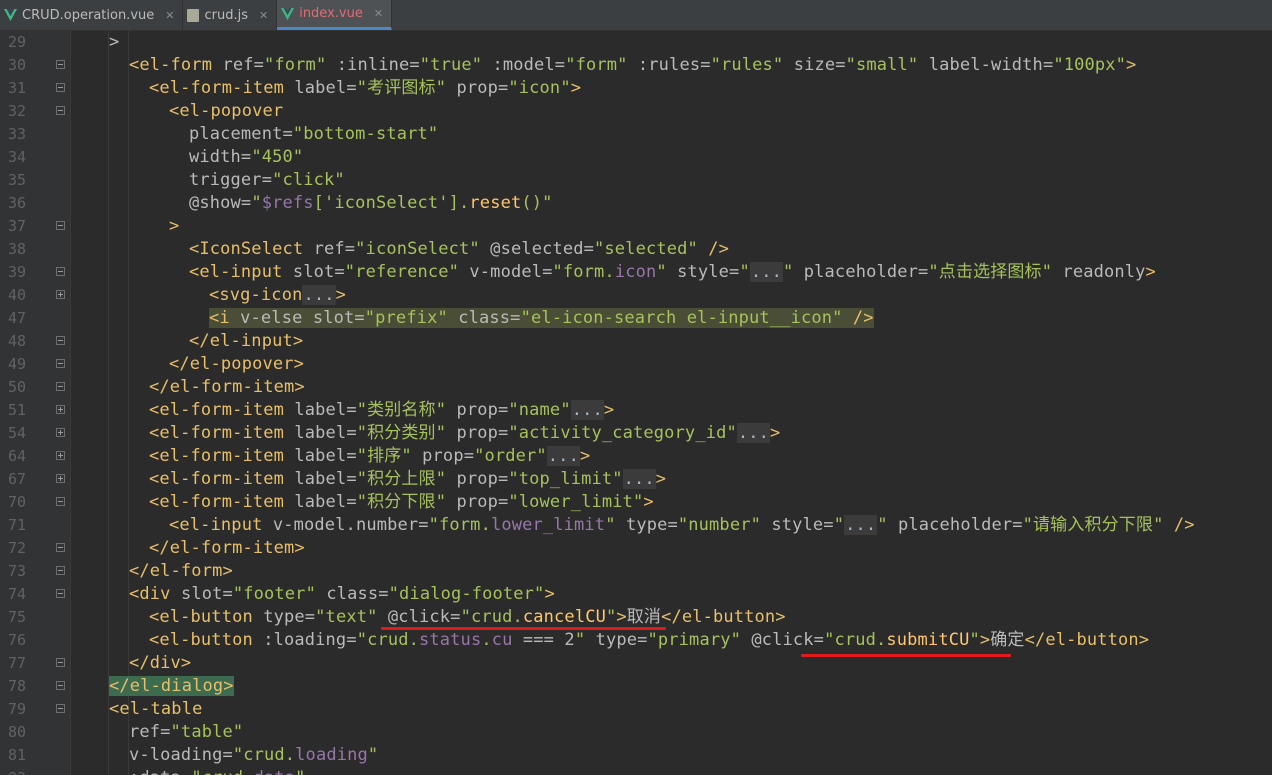 The height and width of the screenshot is (775, 1272). What do you see at coordinates (1179, 525) in the screenshot?
I see `code-token: />` at bounding box center [1179, 525].